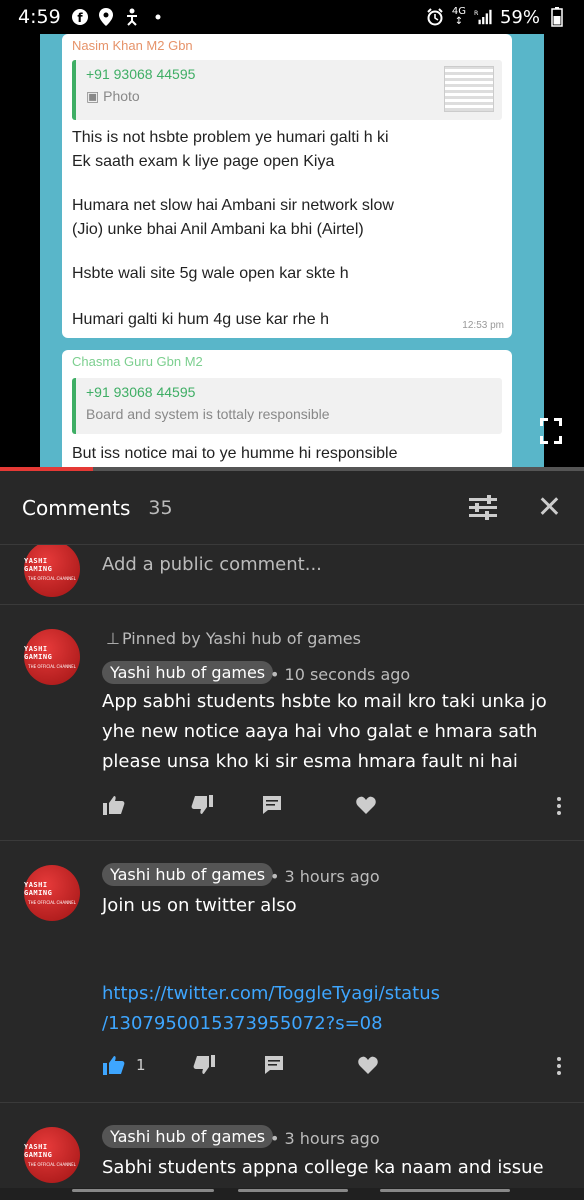  Describe the element at coordinates (459, 21) in the screenshot. I see `data-arrows-icon: ↕` at that location.